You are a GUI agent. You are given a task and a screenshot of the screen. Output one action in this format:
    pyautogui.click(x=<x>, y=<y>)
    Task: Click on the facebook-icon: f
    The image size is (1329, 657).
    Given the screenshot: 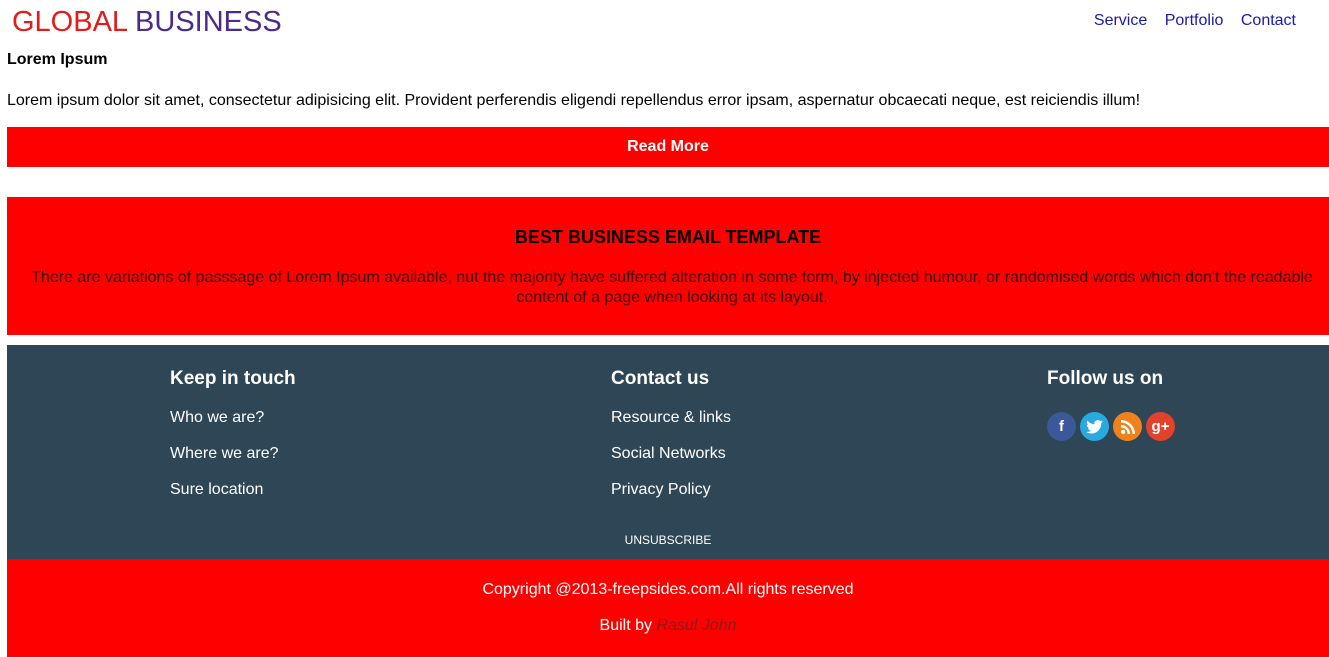 What is the action you would take?
    pyautogui.click(x=1061, y=426)
    